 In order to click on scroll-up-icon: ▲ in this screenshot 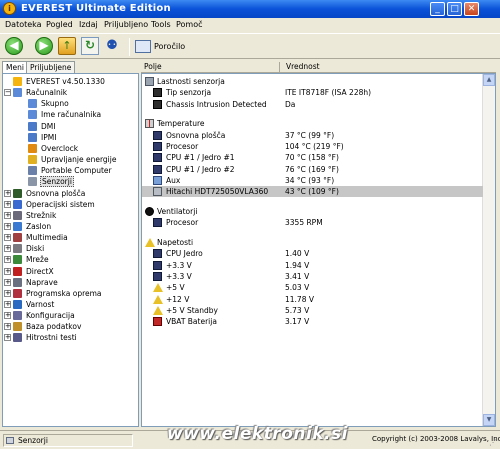, I will do `click(489, 80)`.